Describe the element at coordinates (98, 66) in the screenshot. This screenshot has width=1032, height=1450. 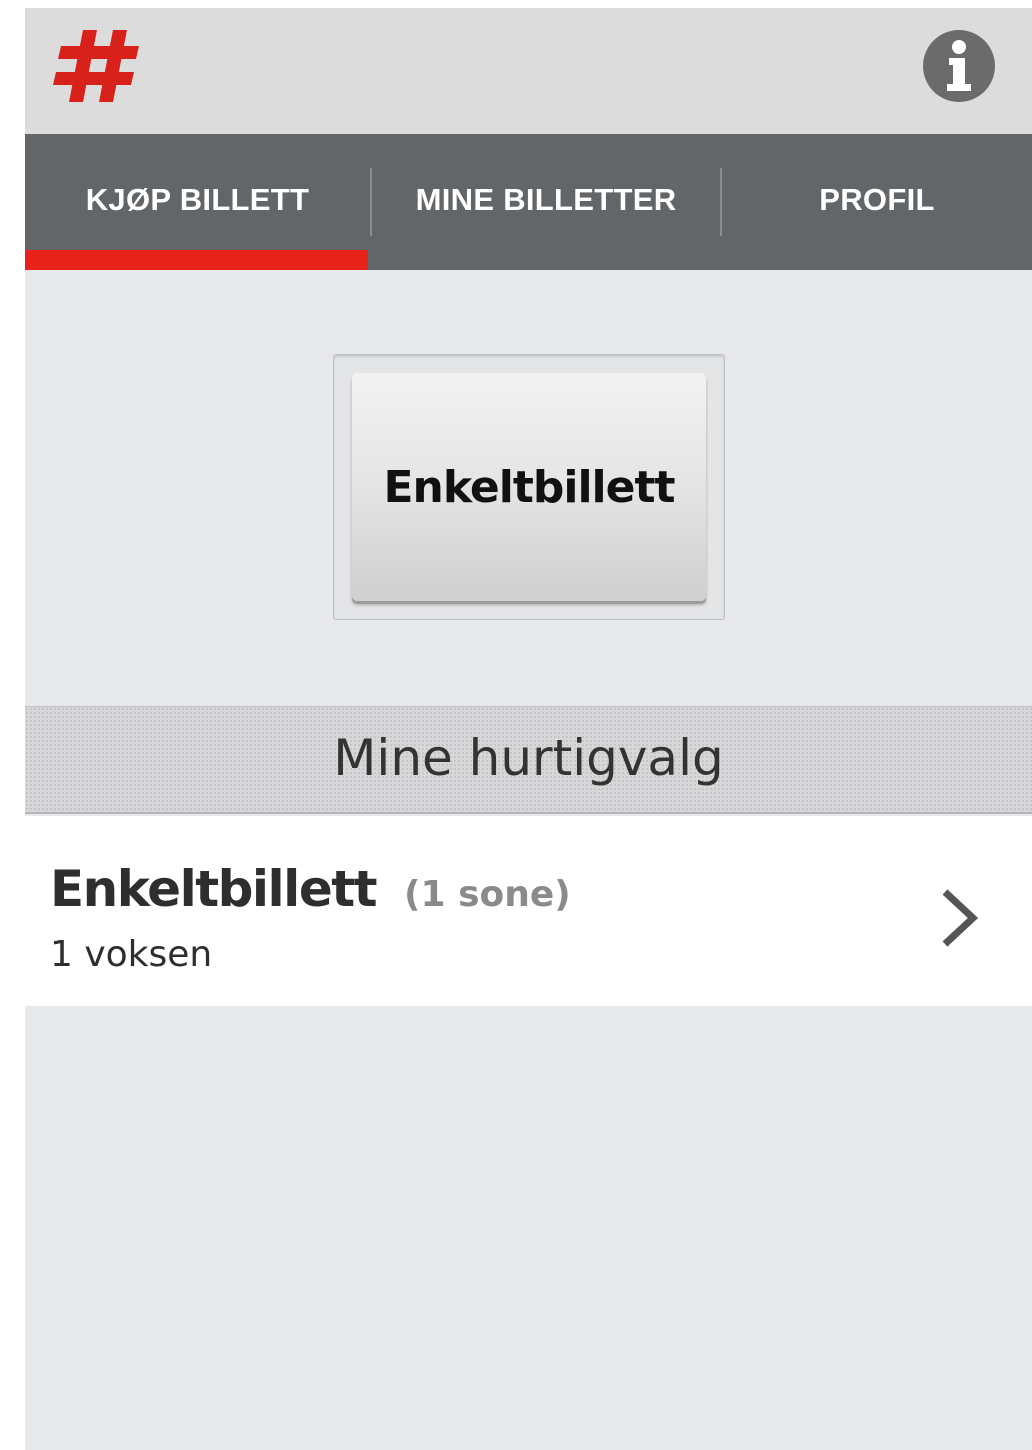
I see `hashtag-logo-icon` at that location.